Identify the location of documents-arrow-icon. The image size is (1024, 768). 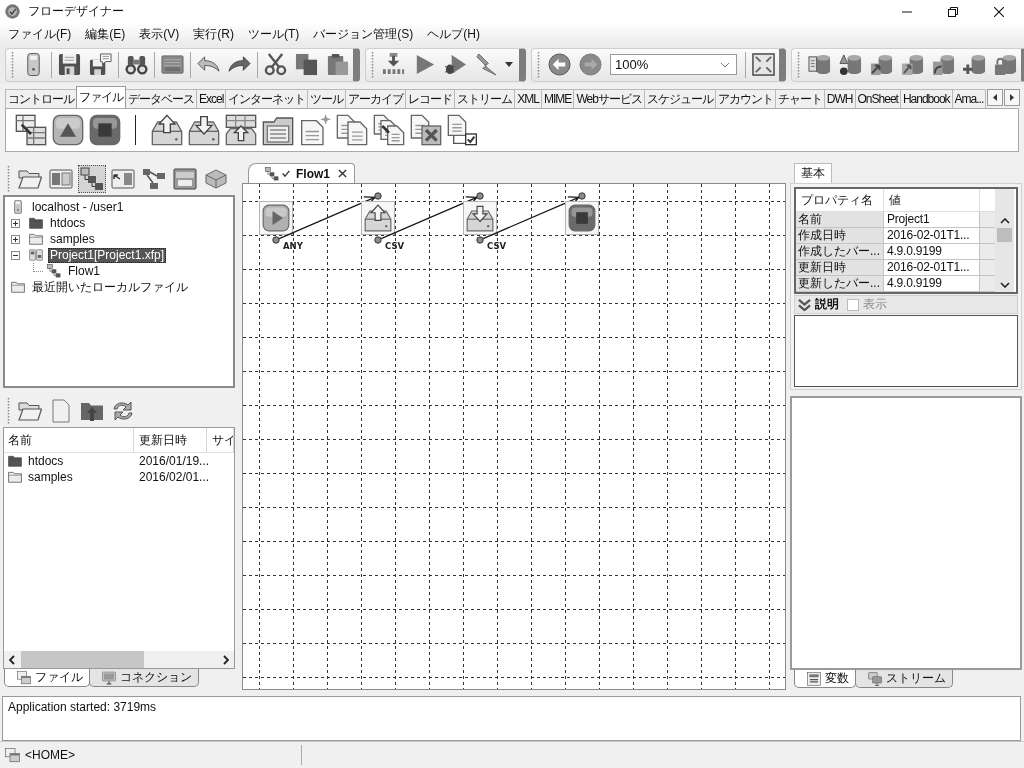
(388, 130).